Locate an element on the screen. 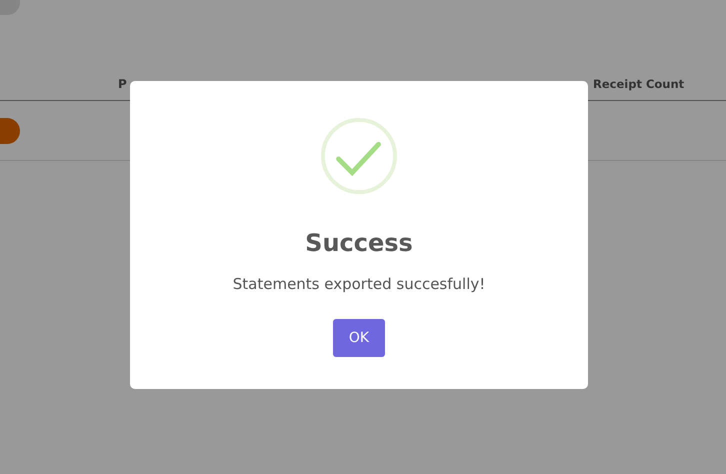  column-header: Receipt Count is located at coordinates (638, 84).